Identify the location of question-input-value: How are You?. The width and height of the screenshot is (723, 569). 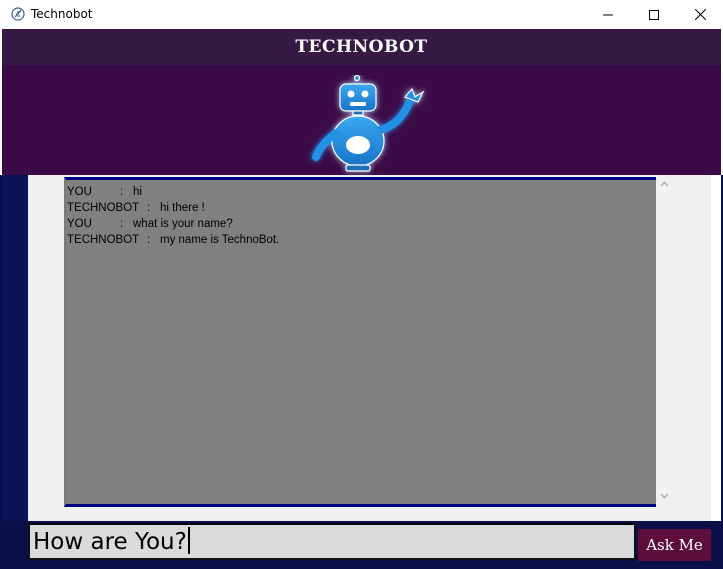
(110, 542).